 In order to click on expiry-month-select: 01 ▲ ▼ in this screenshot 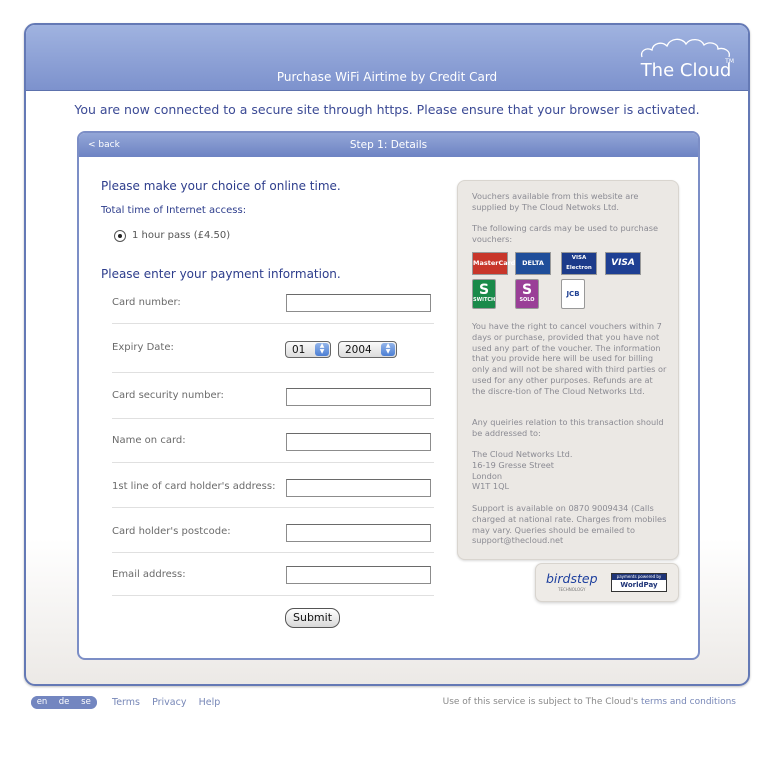, I will do `click(308, 349)`.